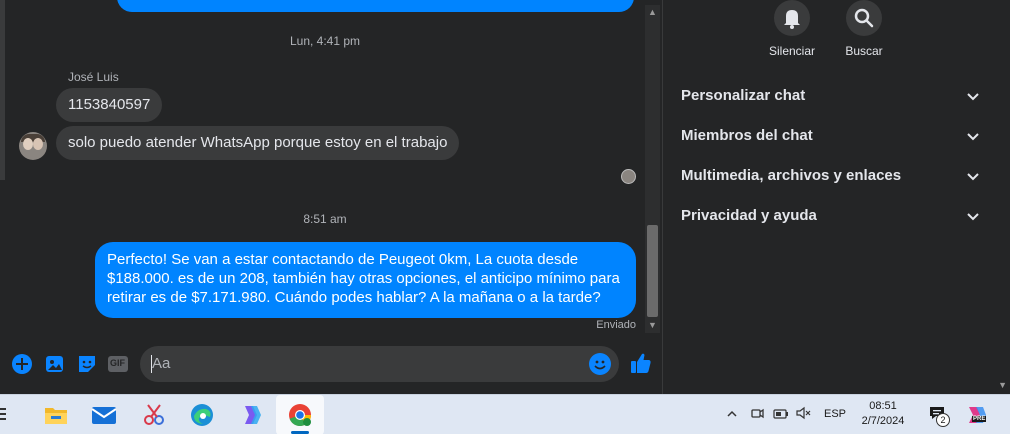 The image size is (1010, 434). I want to click on sticker-icon, so click(87, 364).